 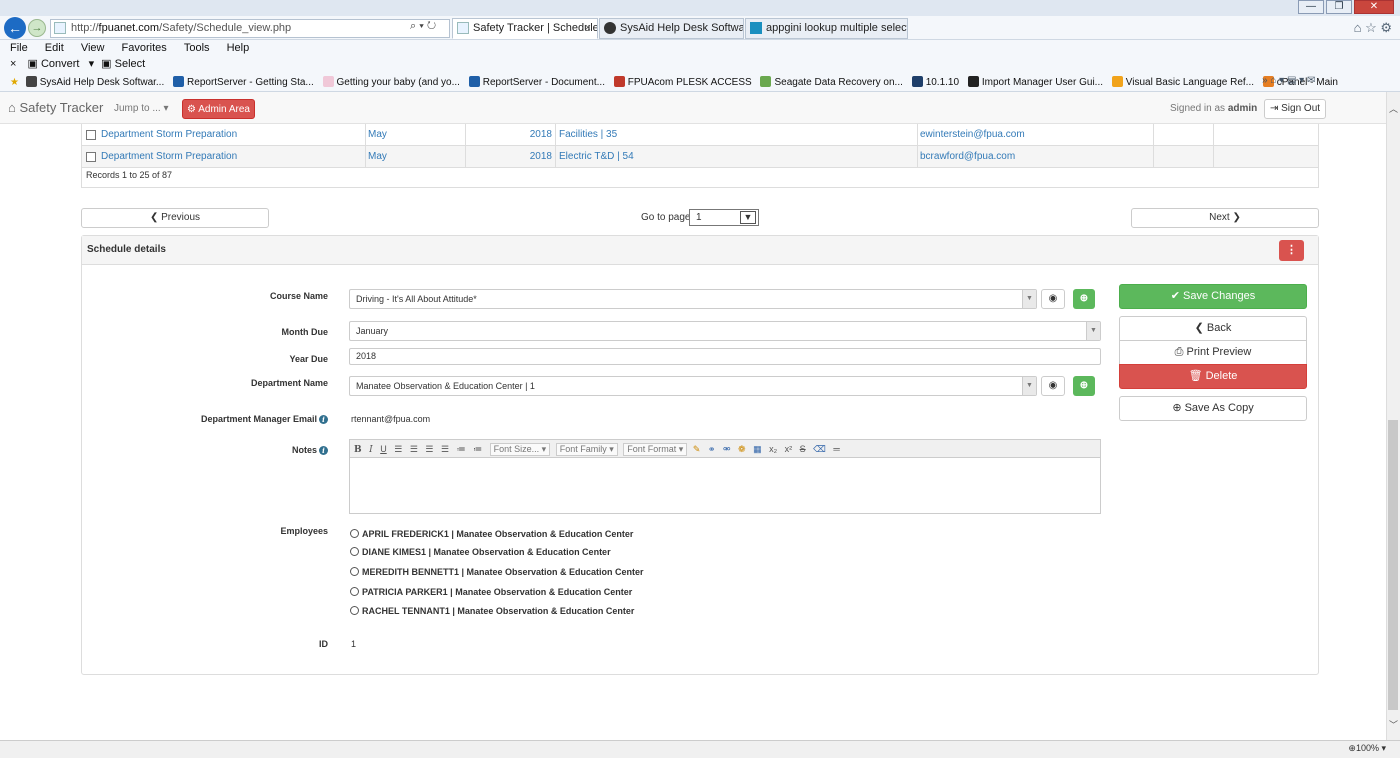 What do you see at coordinates (671, 28) in the screenshot?
I see `tab-sysaid: SysAid Help Desk Software` at bounding box center [671, 28].